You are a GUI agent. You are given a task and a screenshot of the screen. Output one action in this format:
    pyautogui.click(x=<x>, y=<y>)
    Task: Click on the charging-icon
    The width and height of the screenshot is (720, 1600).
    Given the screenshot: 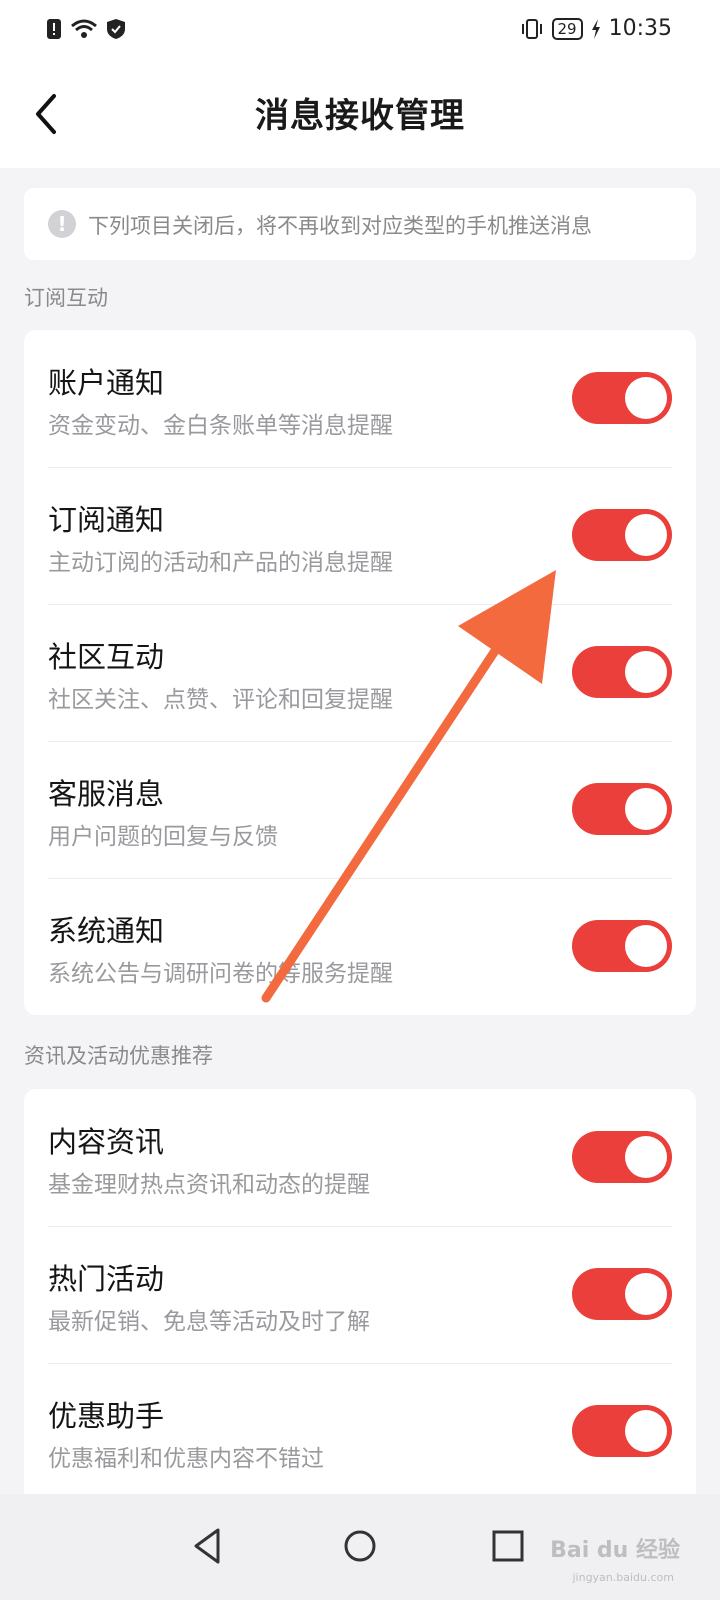 What is the action you would take?
    pyautogui.click(x=595, y=28)
    